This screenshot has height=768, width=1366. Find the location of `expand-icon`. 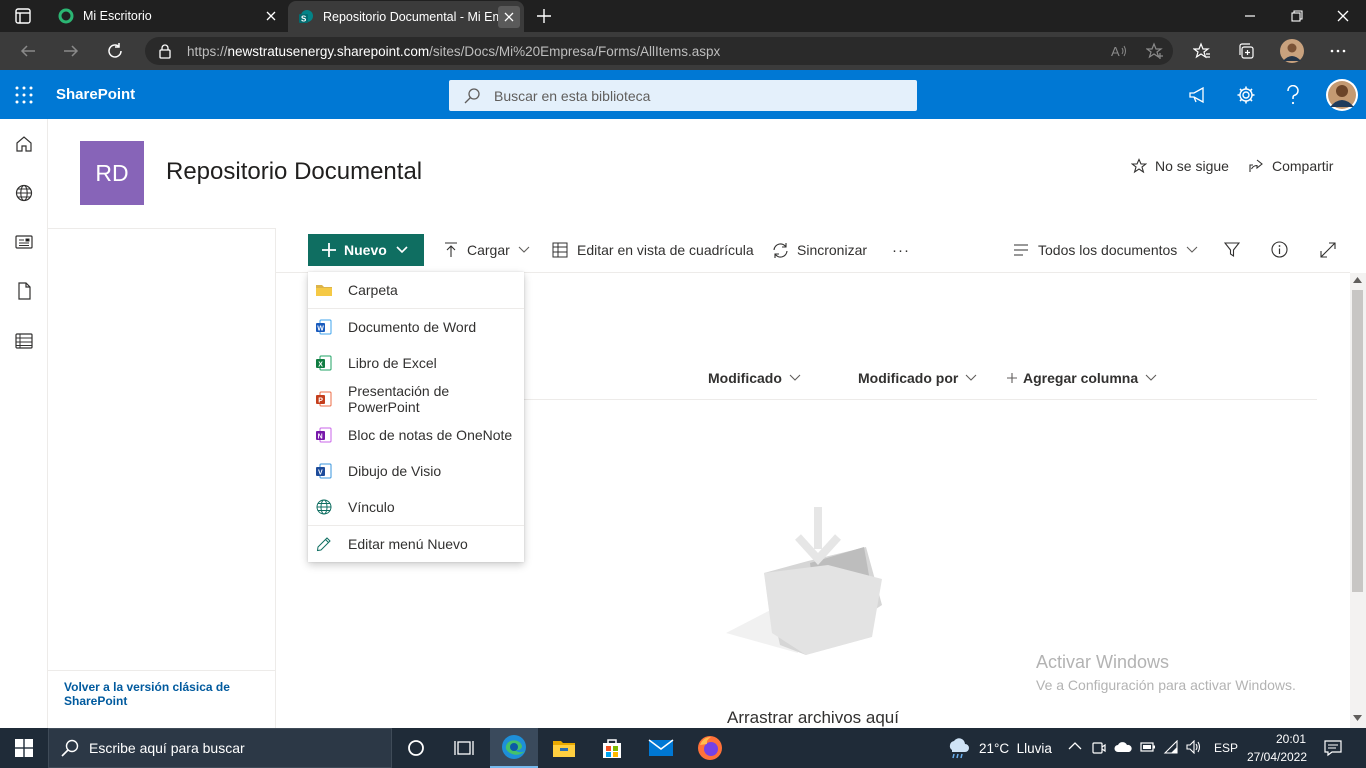

expand-icon is located at coordinates (1328, 250).